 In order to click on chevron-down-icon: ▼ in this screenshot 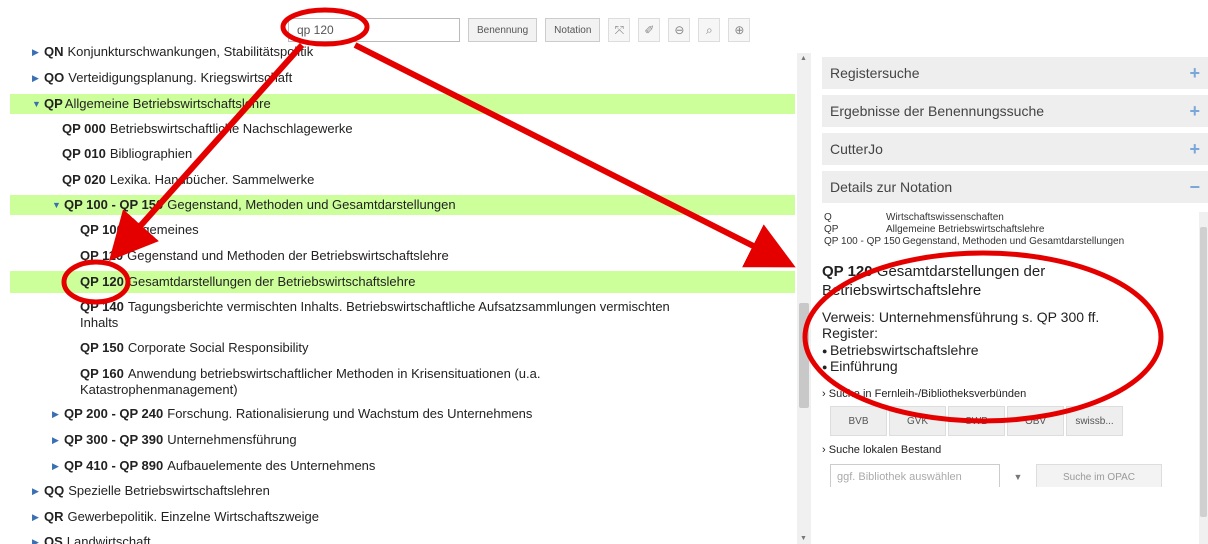, I will do `click(1018, 477)`.